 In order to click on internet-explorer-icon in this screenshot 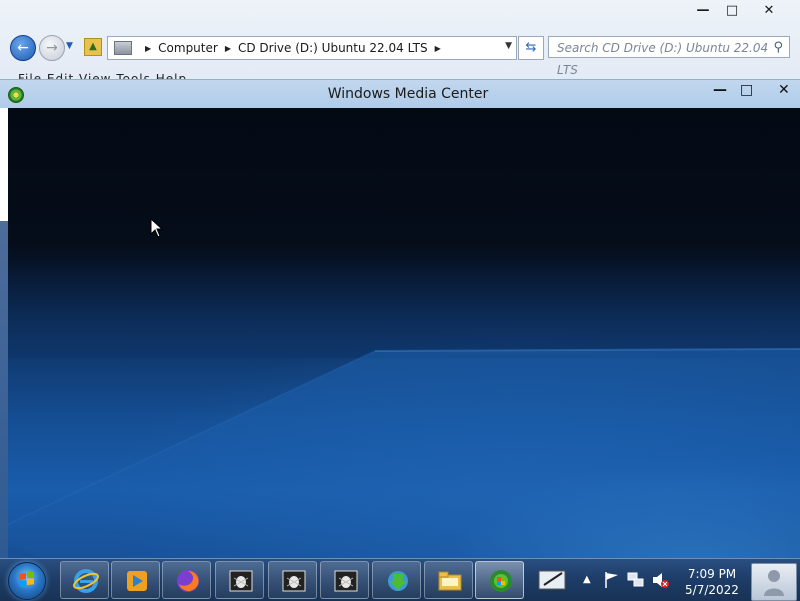, I will do `click(86, 581)`.